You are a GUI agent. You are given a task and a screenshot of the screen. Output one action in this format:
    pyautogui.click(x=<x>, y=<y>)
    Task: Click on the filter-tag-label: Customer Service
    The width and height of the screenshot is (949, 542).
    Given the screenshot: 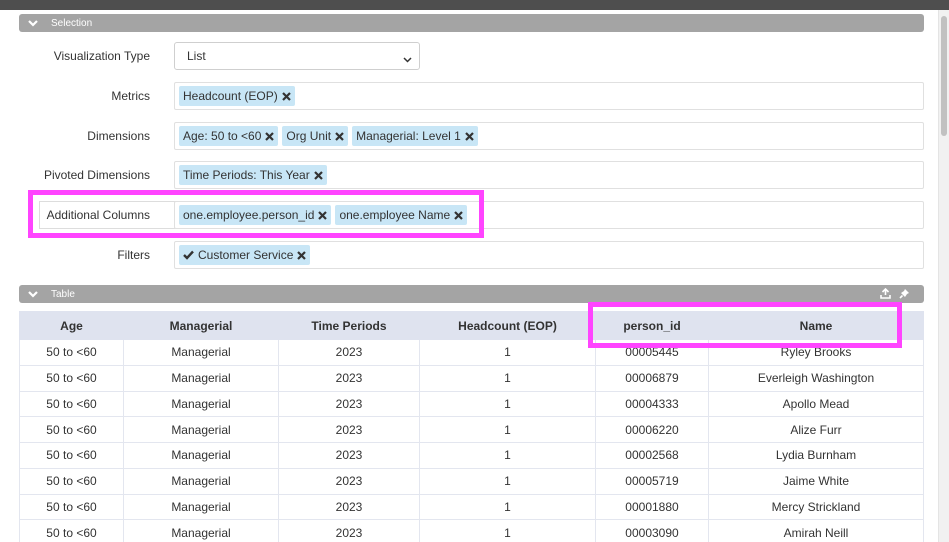 What is the action you would take?
    pyautogui.click(x=246, y=255)
    